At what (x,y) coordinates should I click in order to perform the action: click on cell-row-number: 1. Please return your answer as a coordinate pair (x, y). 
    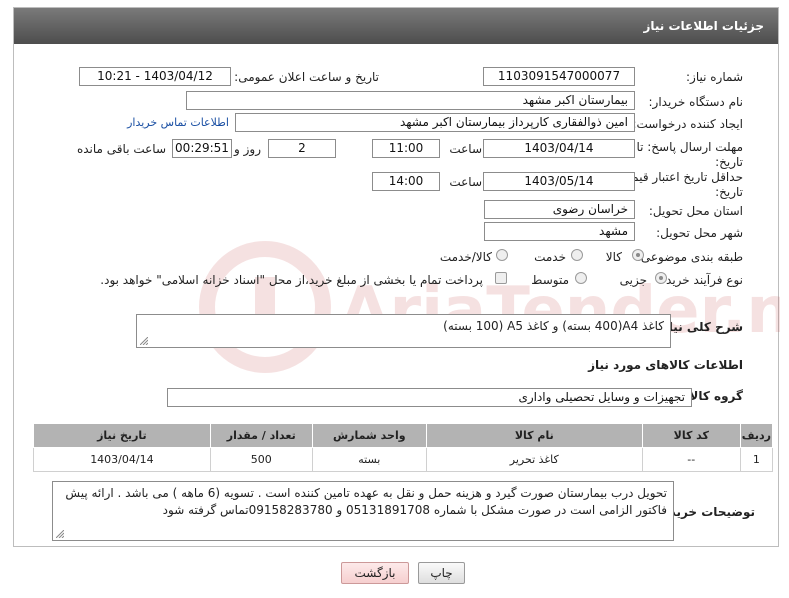
    Looking at the image, I should click on (756, 459).